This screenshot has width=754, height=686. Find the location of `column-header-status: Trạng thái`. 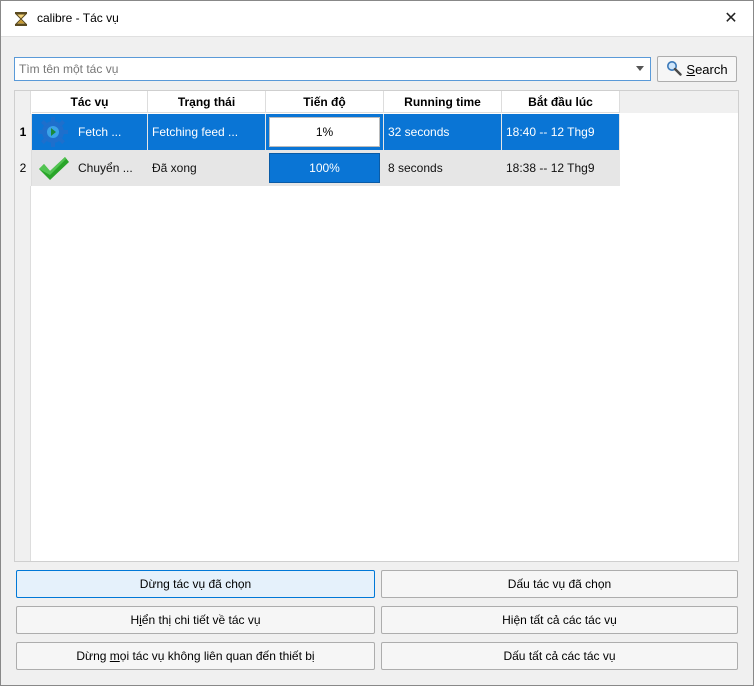

column-header-status: Trạng thái is located at coordinates (207, 102).